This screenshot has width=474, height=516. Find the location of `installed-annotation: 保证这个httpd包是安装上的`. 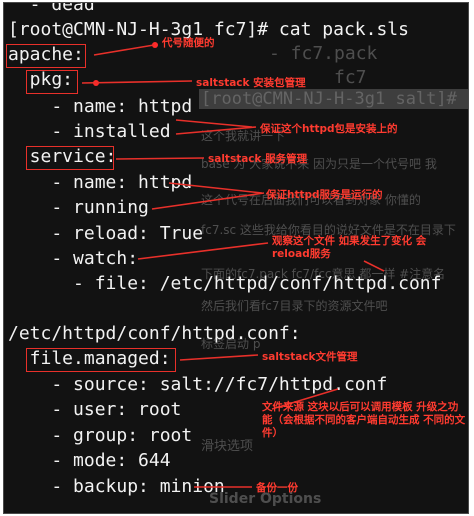

installed-annotation: 保证这个httpd包是安装上的 is located at coordinates (329, 129).